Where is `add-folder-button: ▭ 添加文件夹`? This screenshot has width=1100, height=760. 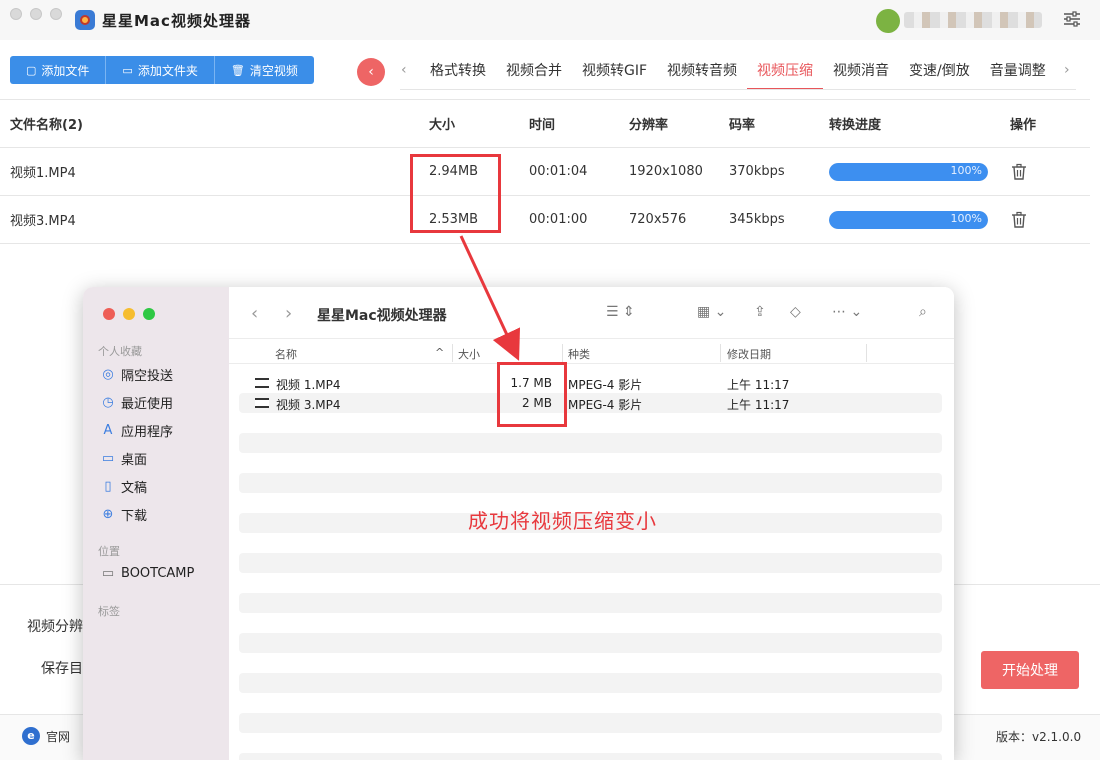 add-folder-button: ▭ 添加文件夹 is located at coordinates (160, 70).